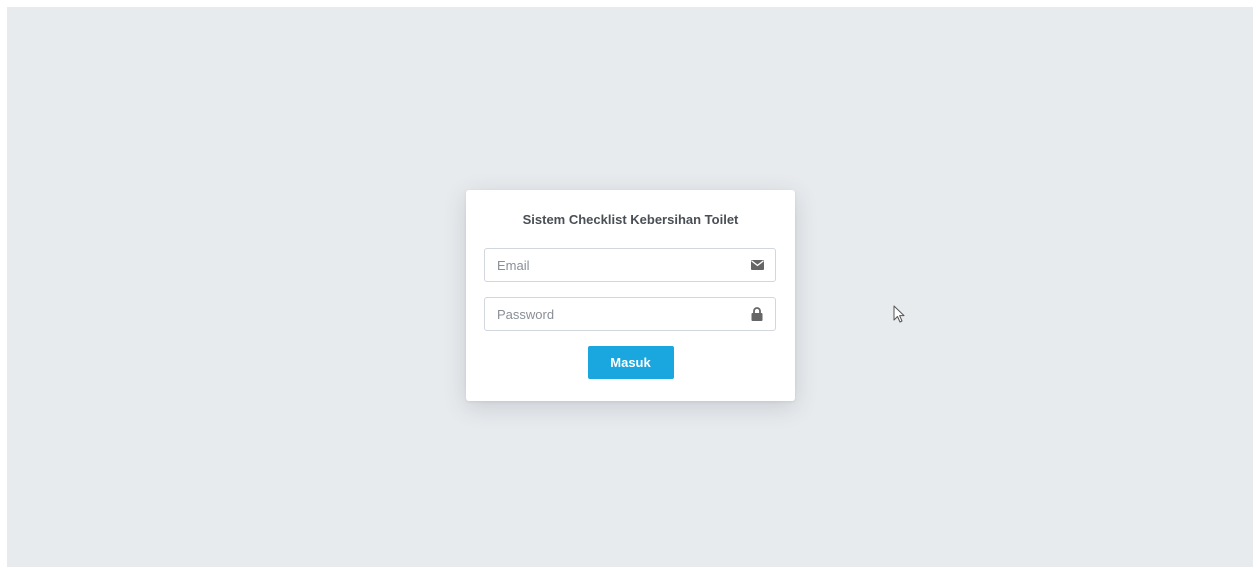 The height and width of the screenshot is (567, 1253). I want to click on password-input, so click(630, 314).